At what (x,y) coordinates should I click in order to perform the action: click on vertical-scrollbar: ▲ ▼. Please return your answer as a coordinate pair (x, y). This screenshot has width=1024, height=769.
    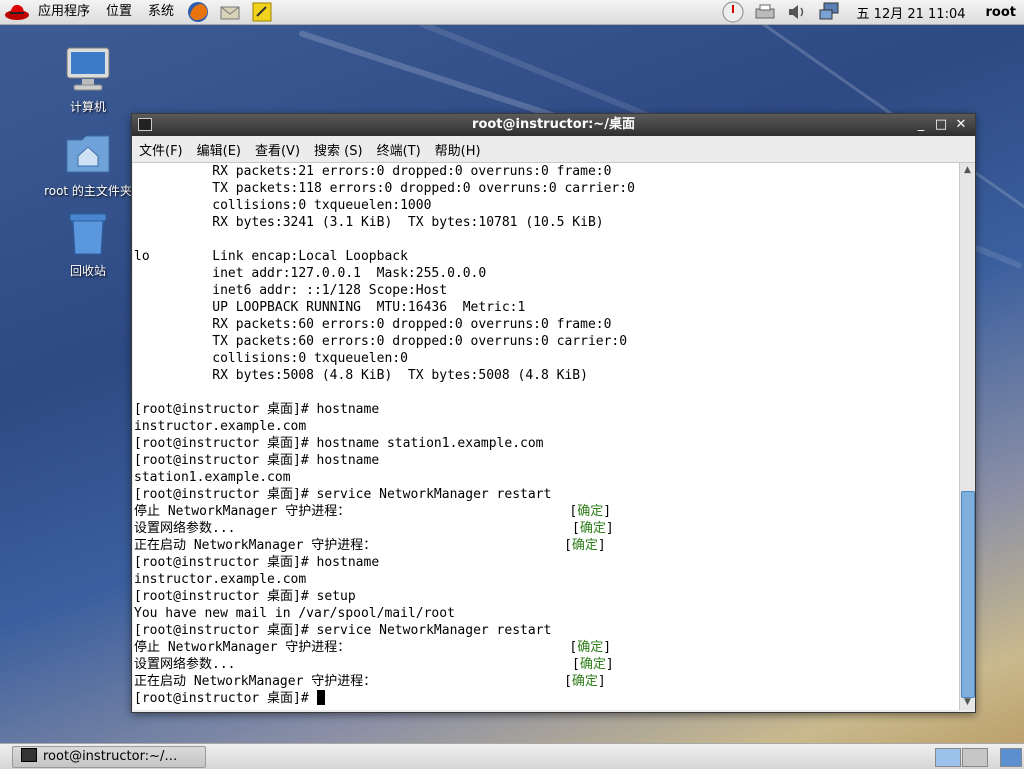
    Looking at the image, I should click on (967, 436).